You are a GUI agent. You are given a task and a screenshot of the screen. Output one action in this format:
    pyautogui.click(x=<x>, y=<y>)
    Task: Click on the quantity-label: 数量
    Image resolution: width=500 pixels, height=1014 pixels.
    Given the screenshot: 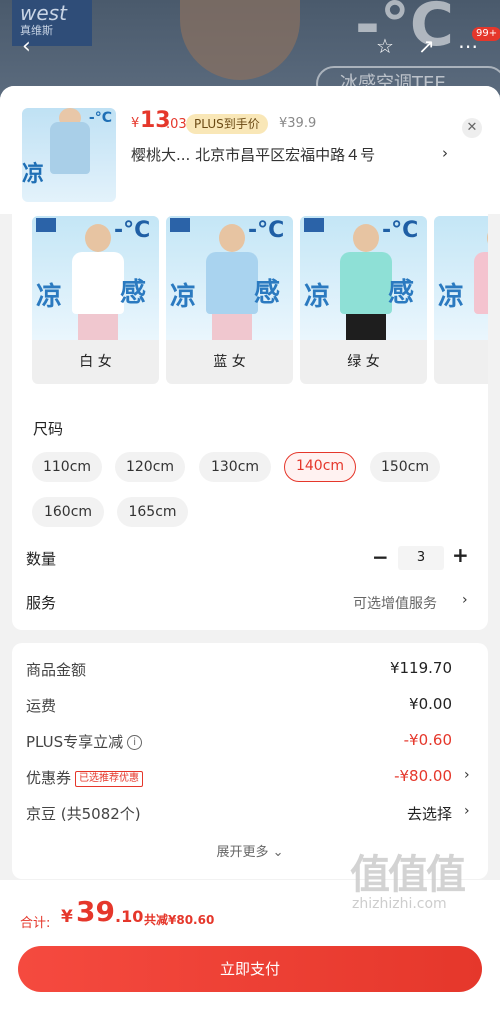 What is the action you would take?
    pyautogui.click(x=41, y=559)
    